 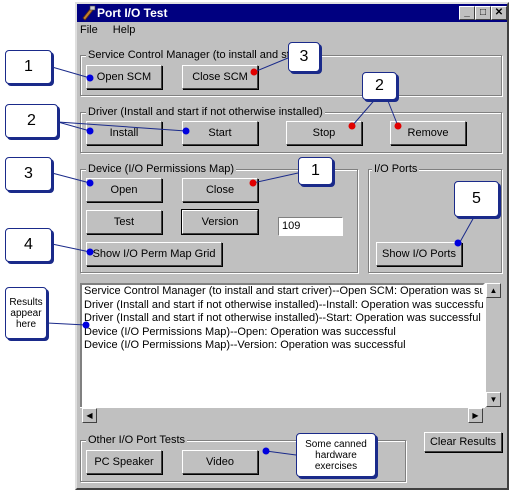 What do you see at coordinates (220, 222) in the screenshot?
I see `version-button: Version` at bounding box center [220, 222].